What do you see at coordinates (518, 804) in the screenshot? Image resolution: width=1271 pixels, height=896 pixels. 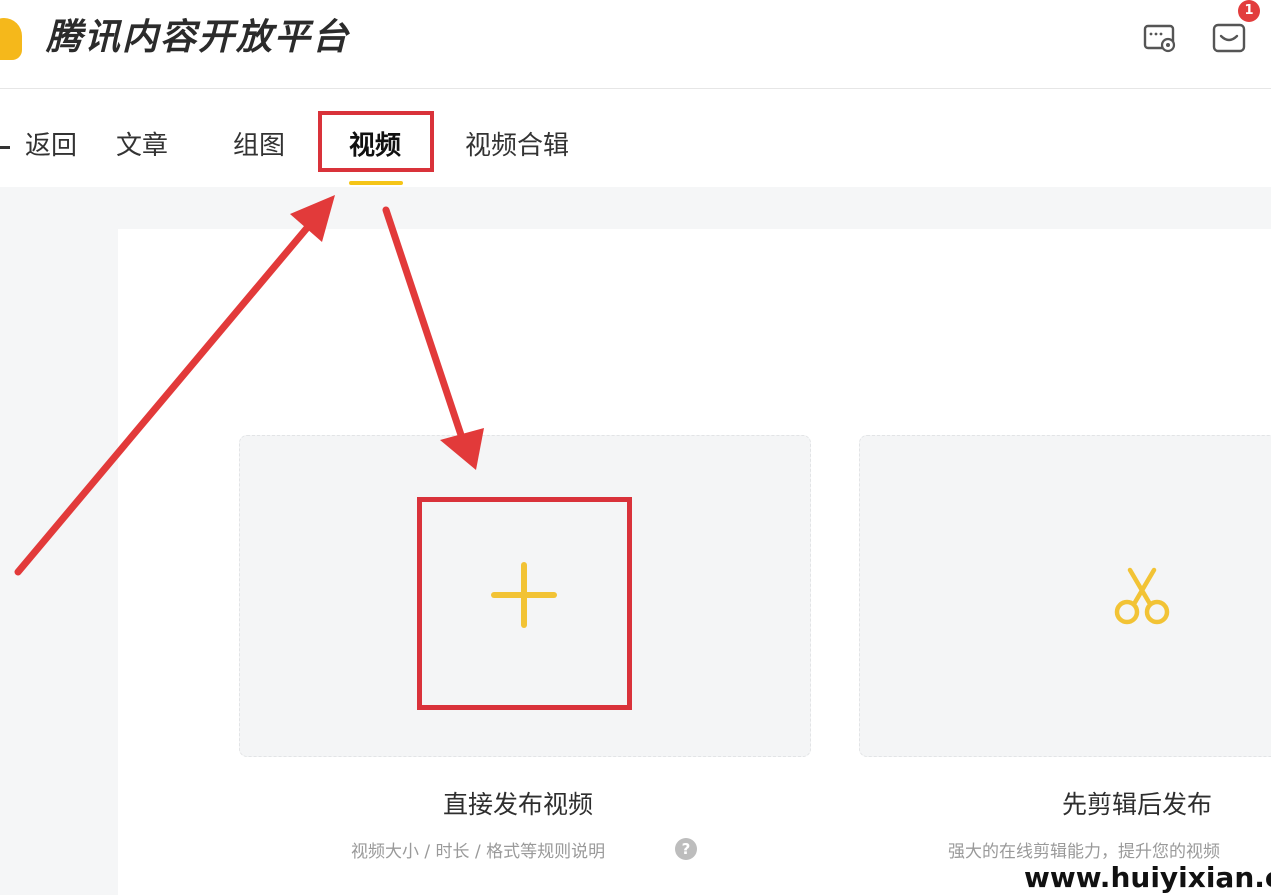 I see `direct-publish-title: 直接发布视频` at bounding box center [518, 804].